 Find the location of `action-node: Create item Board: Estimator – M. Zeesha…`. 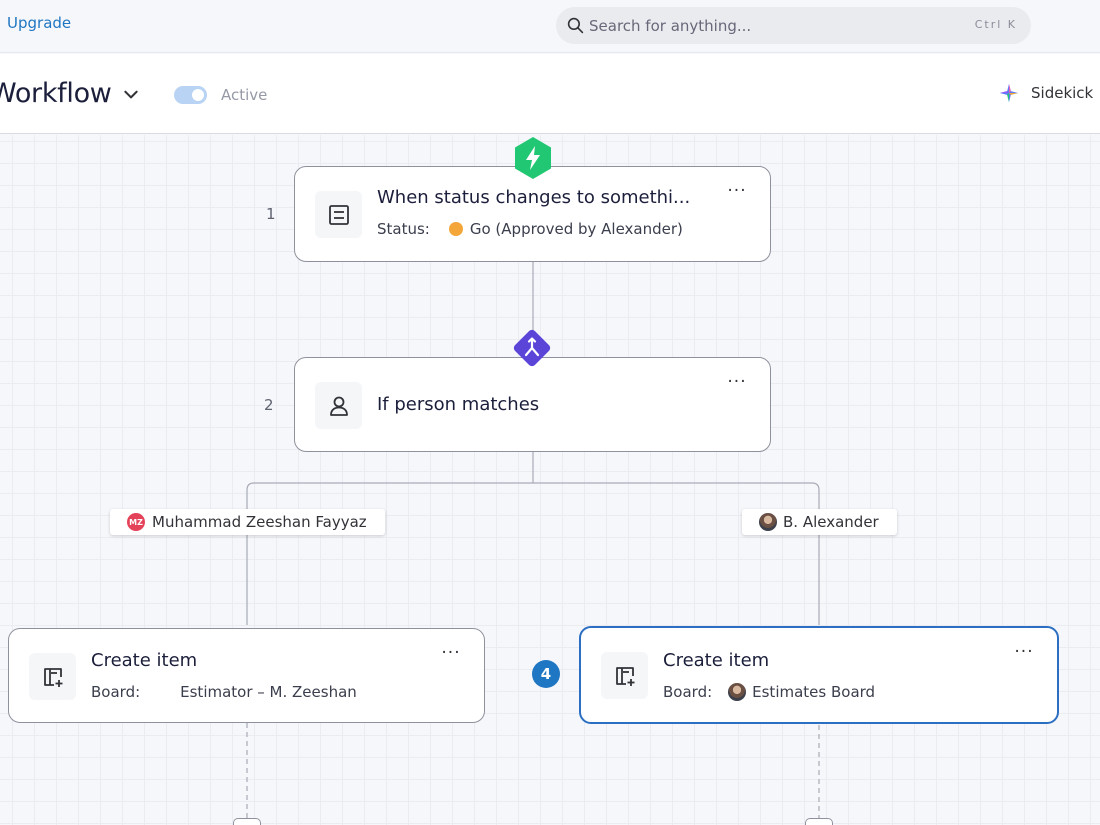

action-node: Create item Board: Estimator – M. Zeesha… is located at coordinates (246, 675).